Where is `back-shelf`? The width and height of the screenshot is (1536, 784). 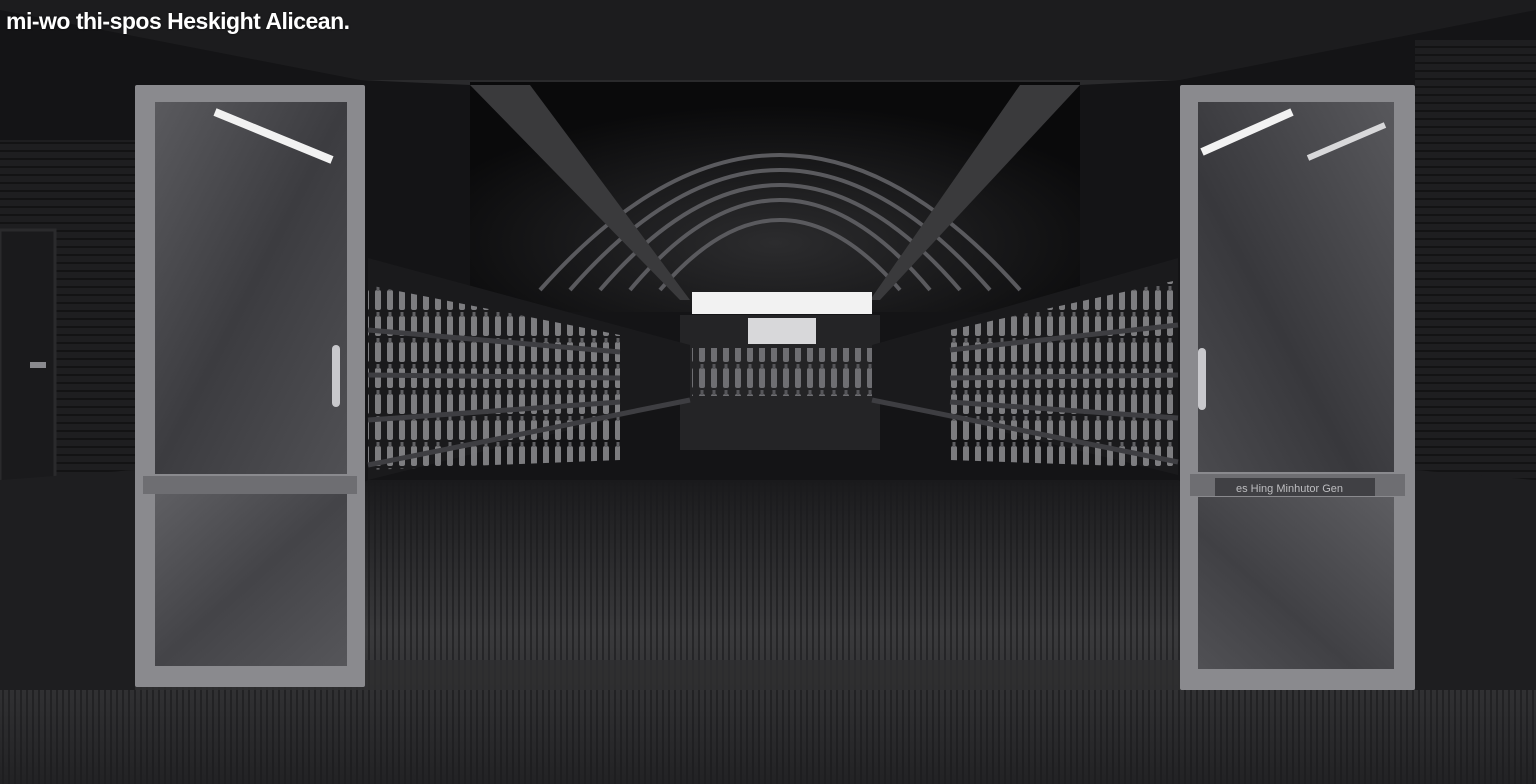
back-shelf is located at coordinates (782, 372).